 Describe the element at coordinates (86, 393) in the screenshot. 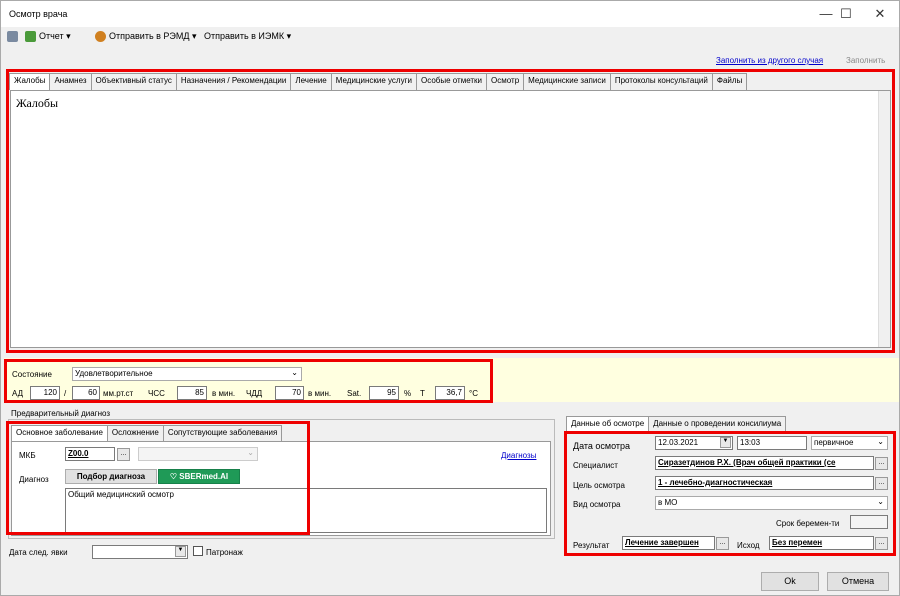

I see `ad-diastolic-input: 60` at that location.